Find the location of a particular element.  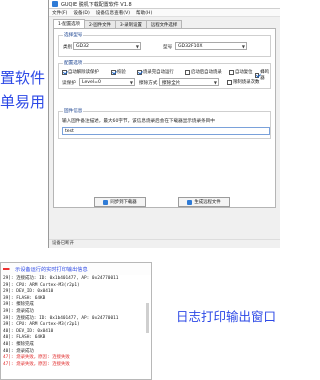

config-options-label: 配置选项 is located at coordinates (73, 63).